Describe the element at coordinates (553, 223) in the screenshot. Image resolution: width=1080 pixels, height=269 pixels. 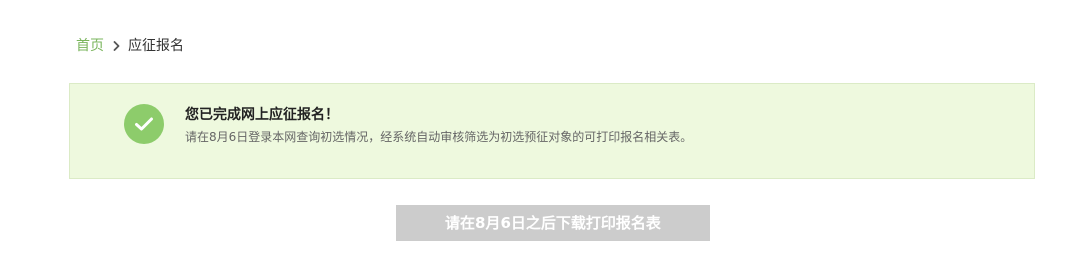
I see `download-form-button: 请在8月6日之后下载打印报名表` at that location.